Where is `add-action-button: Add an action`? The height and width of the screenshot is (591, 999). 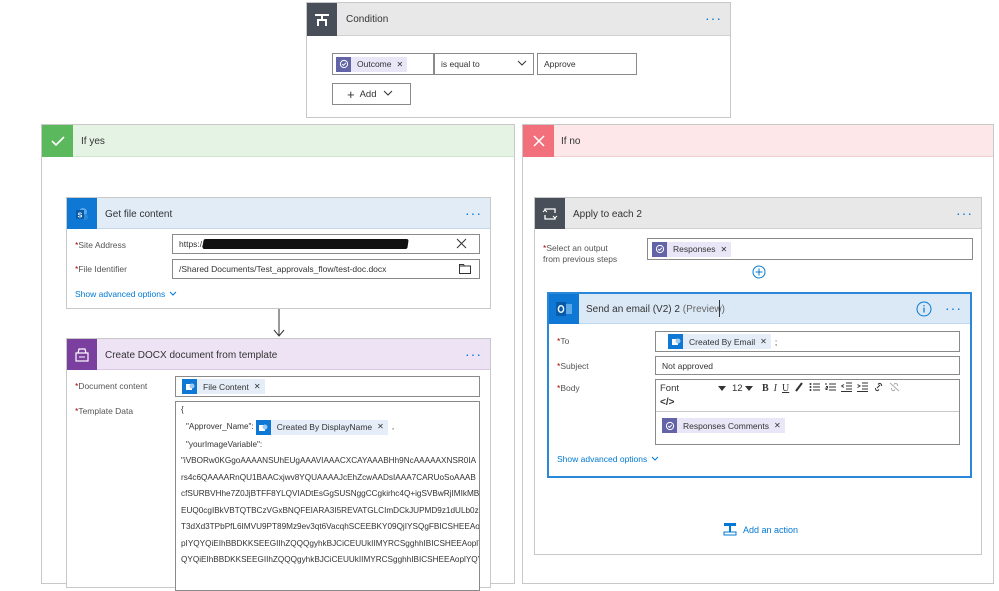
add-action-button: Add an action is located at coordinates (760, 530).